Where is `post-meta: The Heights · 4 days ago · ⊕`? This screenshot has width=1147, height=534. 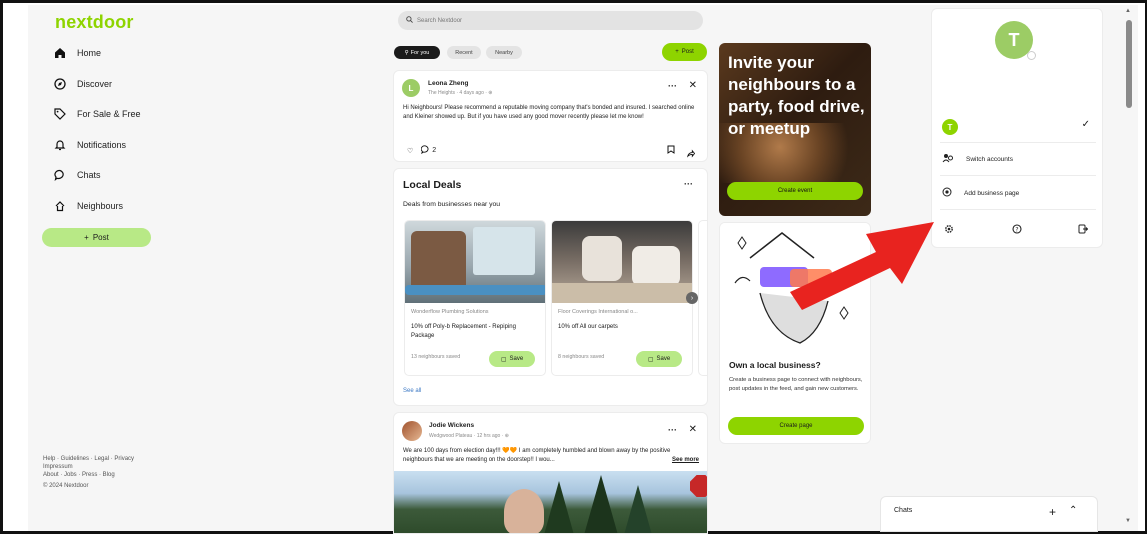 post-meta: The Heights · 4 days ago · ⊕ is located at coordinates (460, 93).